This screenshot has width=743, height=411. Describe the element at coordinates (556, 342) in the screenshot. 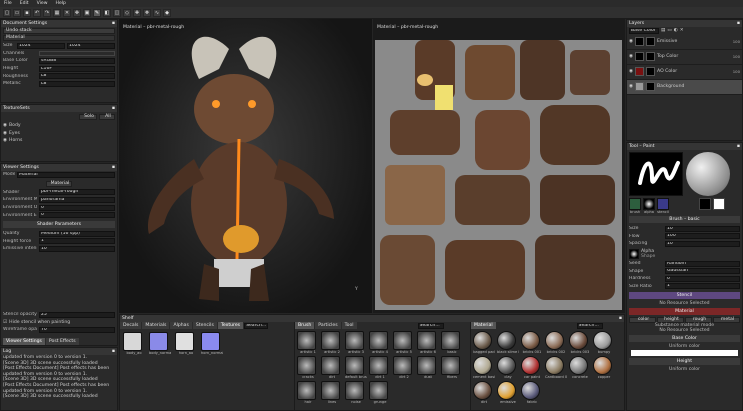

I see `material-resource: bricks 002` at that location.